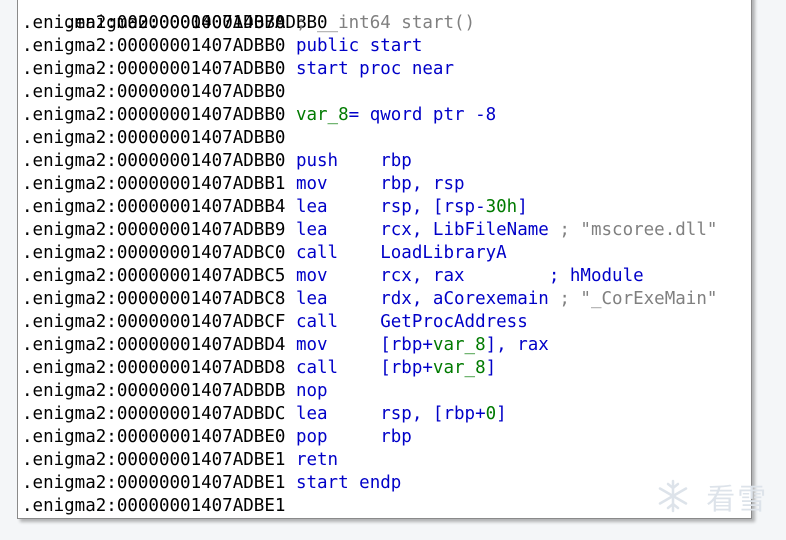 The height and width of the screenshot is (540, 786). Describe the element at coordinates (501, 207) in the screenshot. I see `line-token: 30h` at that location.